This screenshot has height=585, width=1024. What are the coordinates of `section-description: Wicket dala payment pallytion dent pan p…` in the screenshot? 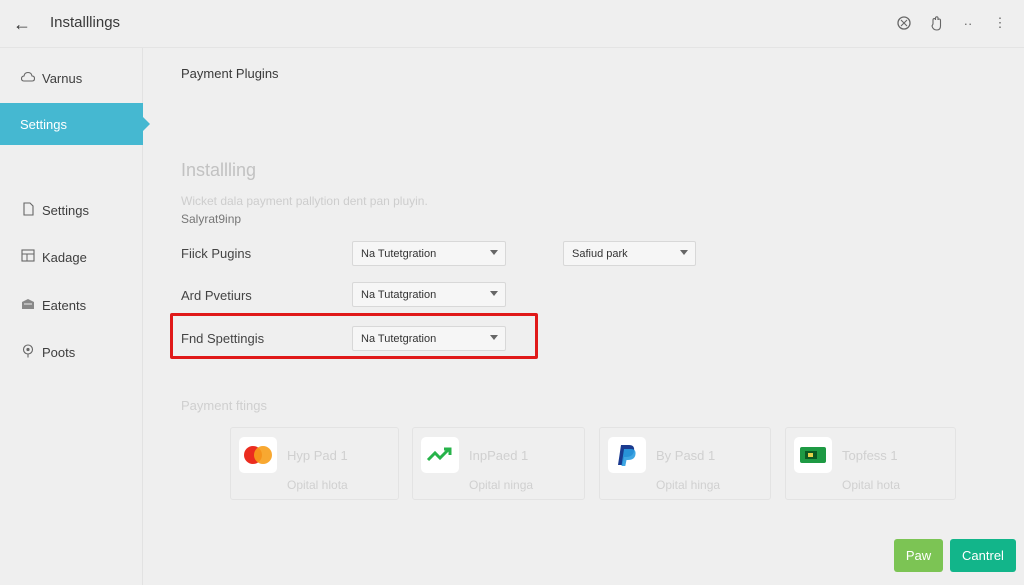 It's located at (304, 201).